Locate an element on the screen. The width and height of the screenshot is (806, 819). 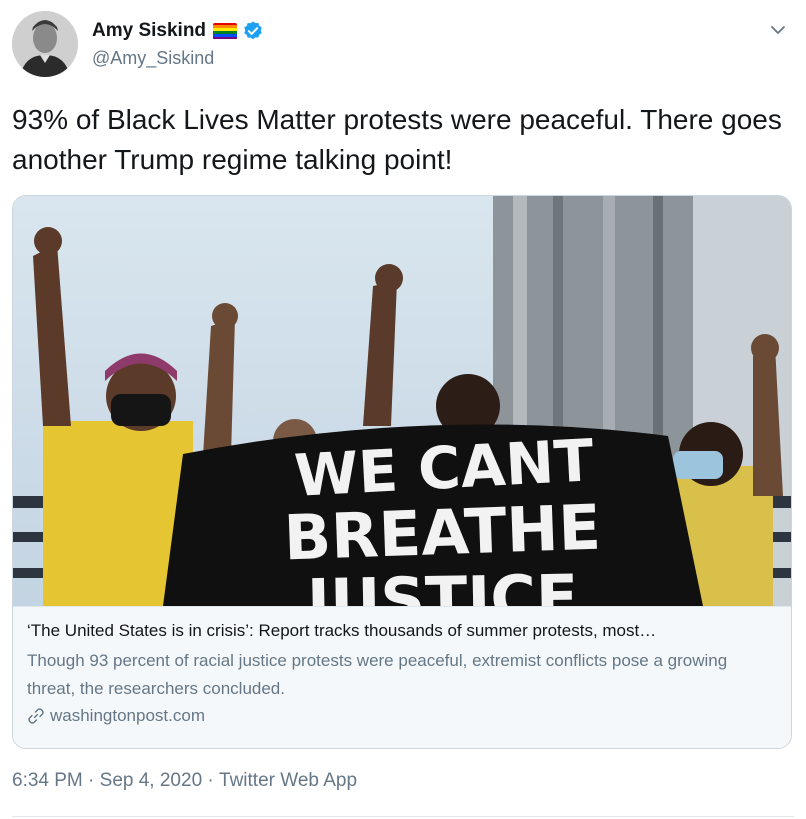
handle: @Amy_Siskind is located at coordinates (153, 58).